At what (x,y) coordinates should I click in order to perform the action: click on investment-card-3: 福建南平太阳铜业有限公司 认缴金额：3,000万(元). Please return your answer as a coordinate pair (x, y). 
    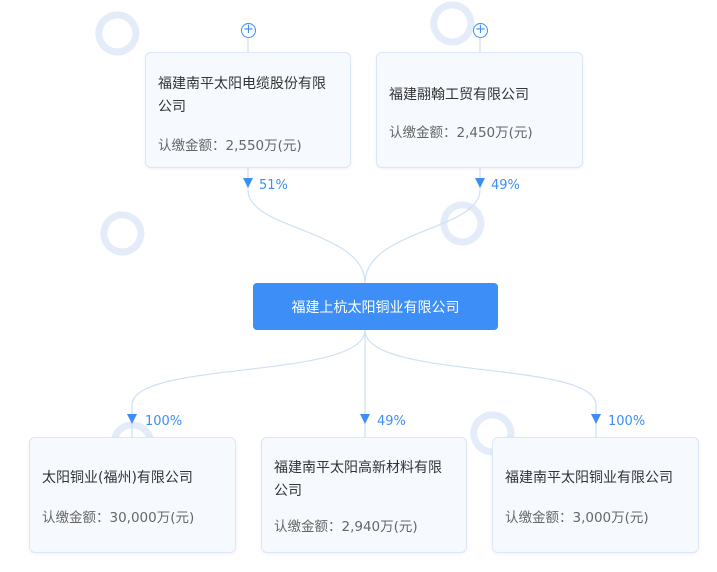
    Looking at the image, I should click on (595, 495).